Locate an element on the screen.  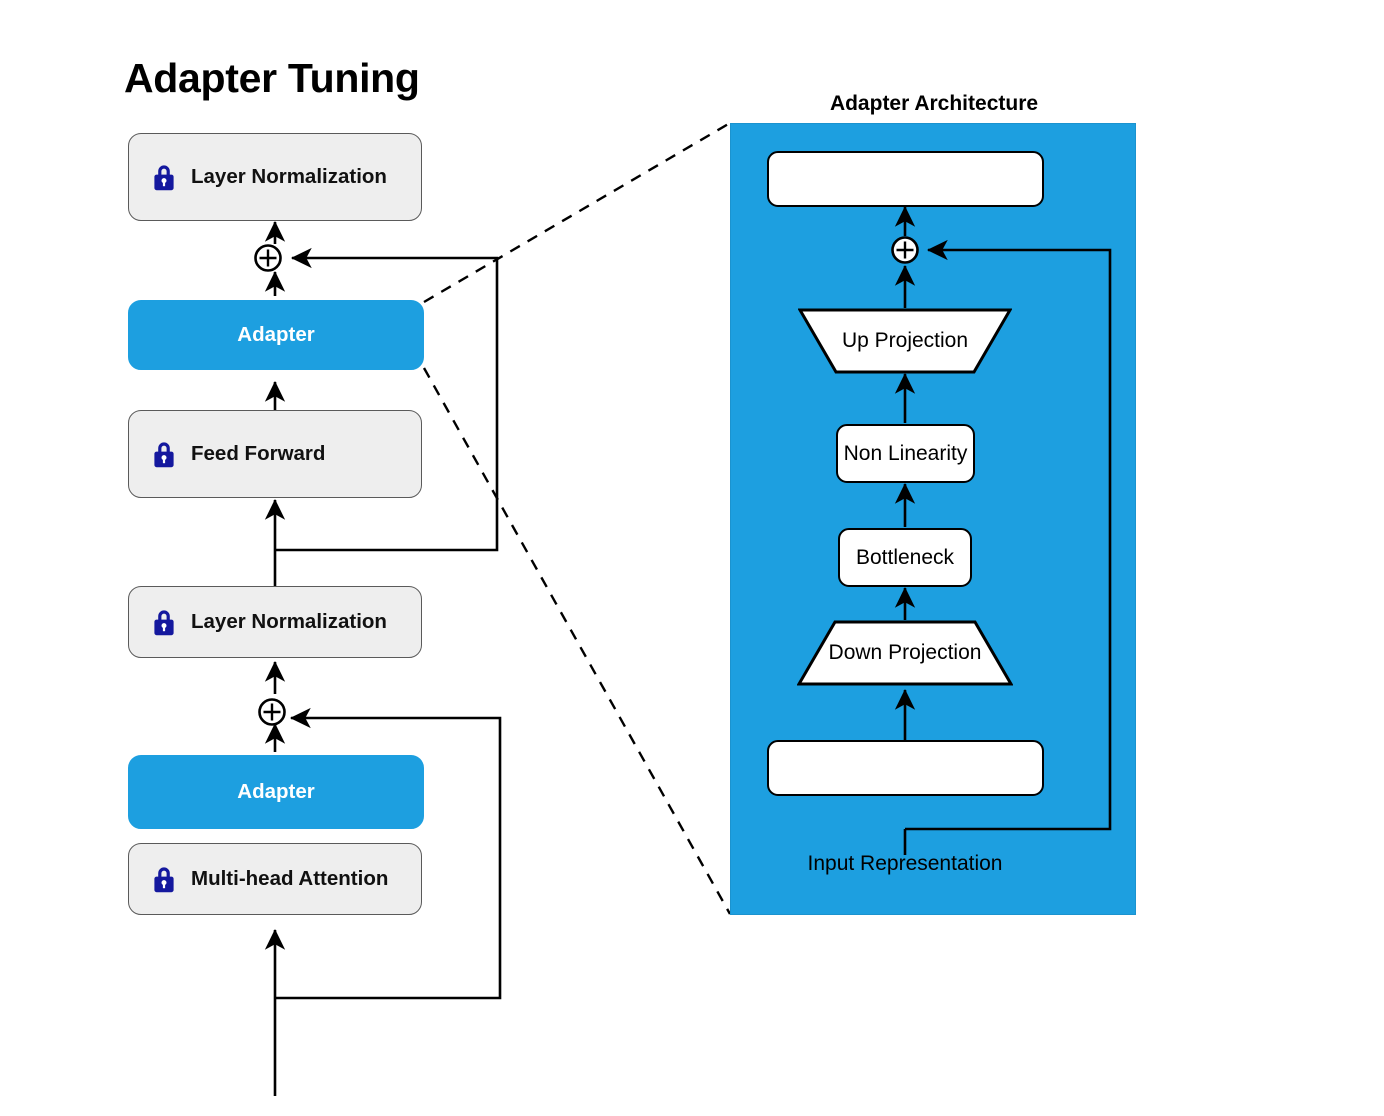
box-output is located at coordinates (905, 179).